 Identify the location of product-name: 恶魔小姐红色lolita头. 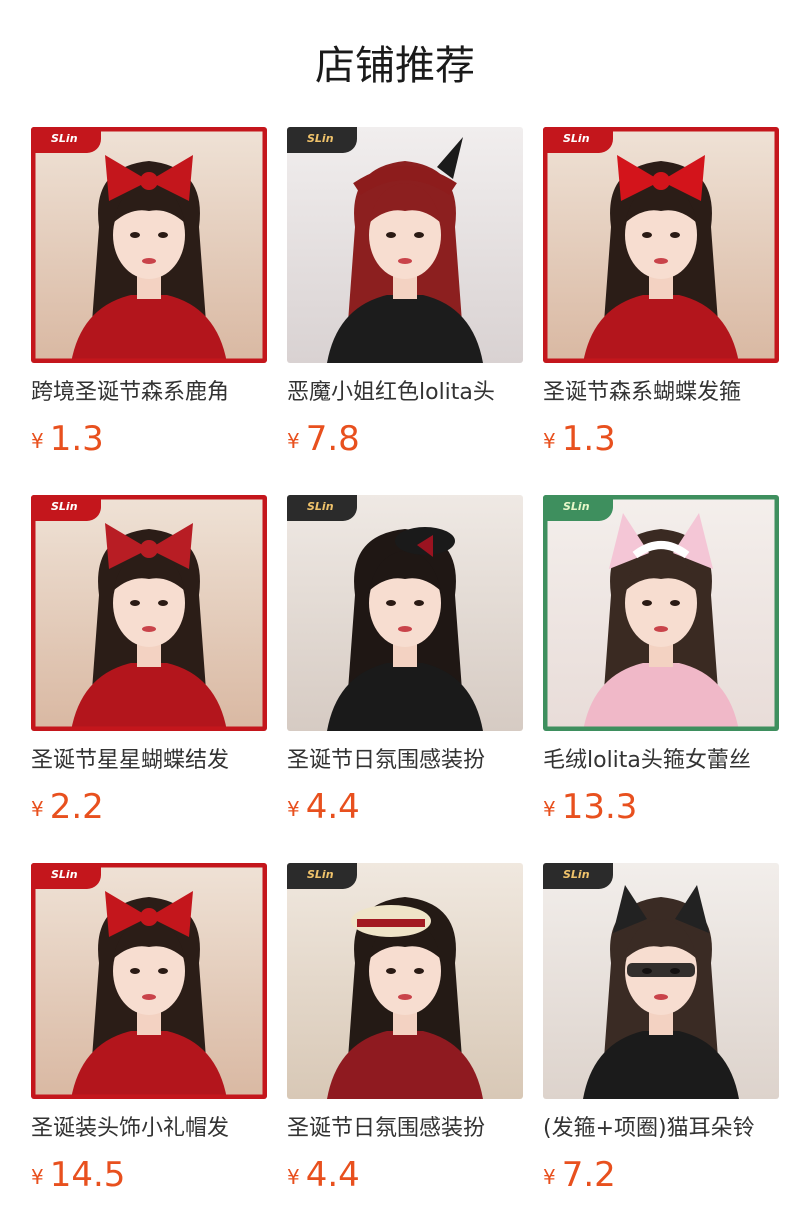
(405, 393).